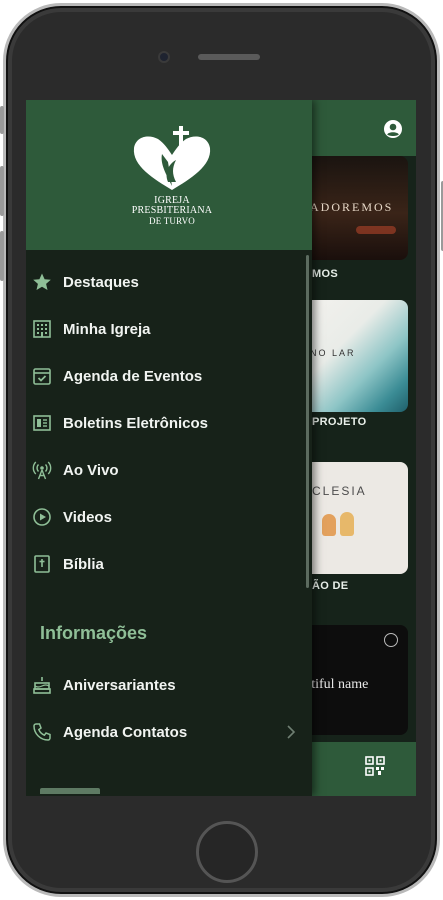 This screenshot has width=443, height=900. Describe the element at coordinates (169, 329) in the screenshot. I see `menu-item-minha-igreja: Minha Igreja` at that location.